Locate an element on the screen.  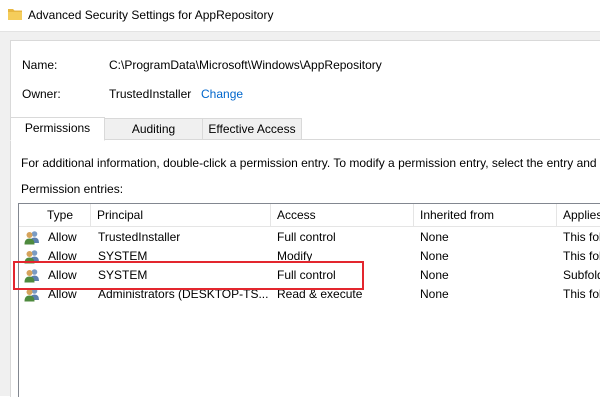
column-type: Type is located at coordinates (66, 215).